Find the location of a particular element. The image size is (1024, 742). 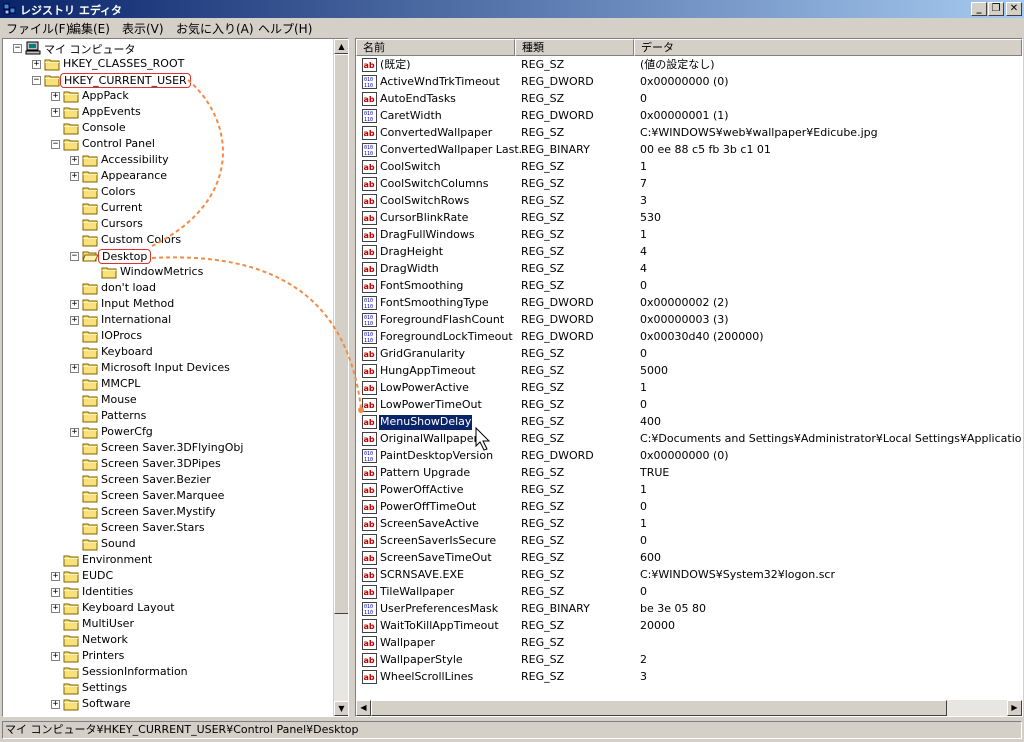

tree-node: SessionInformation is located at coordinates (168, 672).